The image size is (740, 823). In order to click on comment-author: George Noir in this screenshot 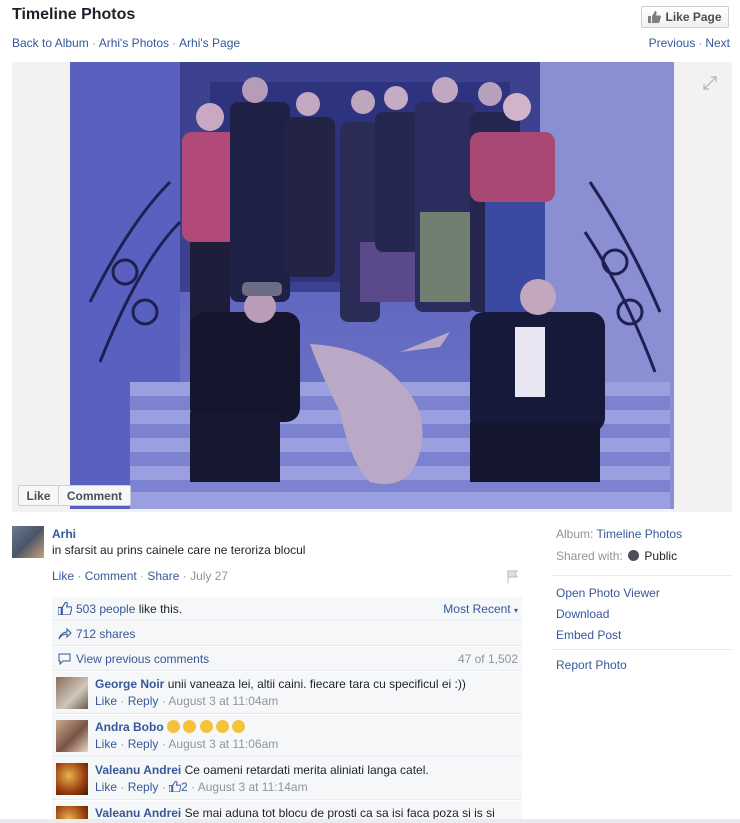, I will do `click(129, 684)`.